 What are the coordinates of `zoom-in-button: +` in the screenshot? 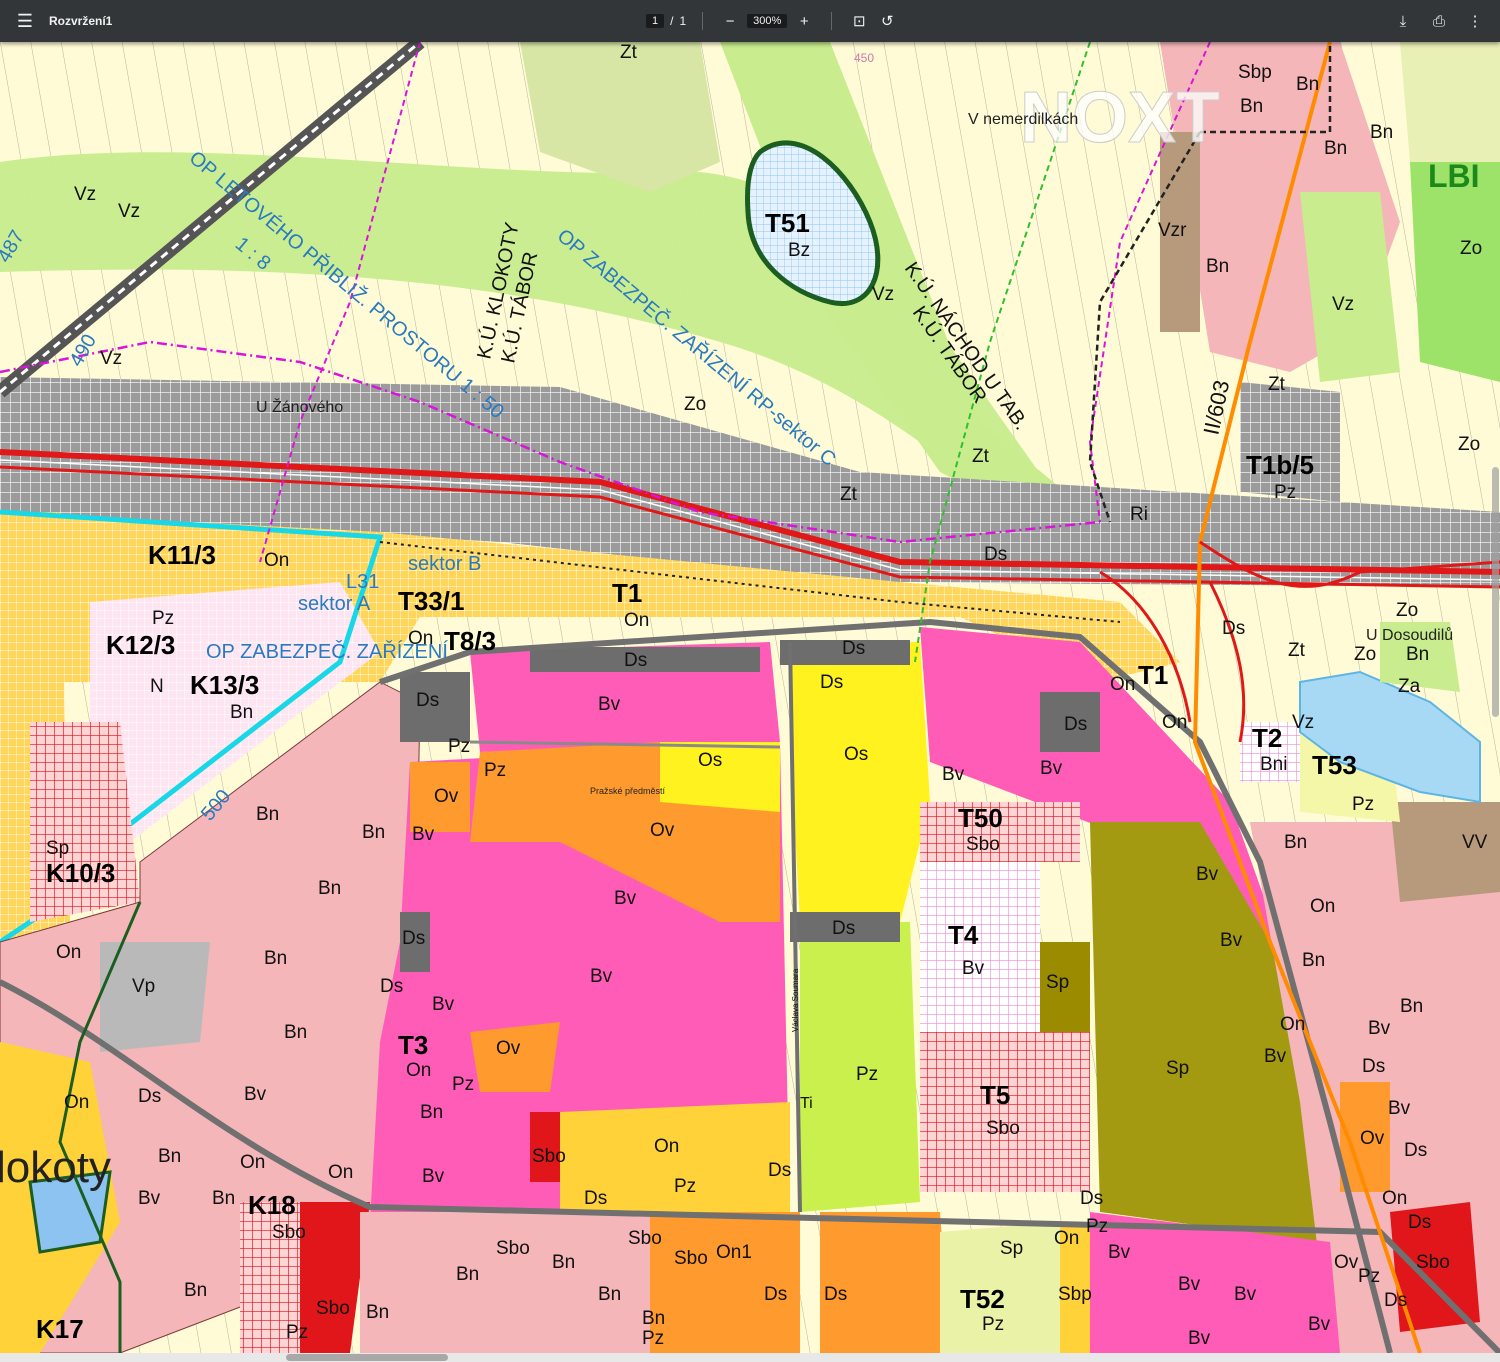 It's located at (804, 21).